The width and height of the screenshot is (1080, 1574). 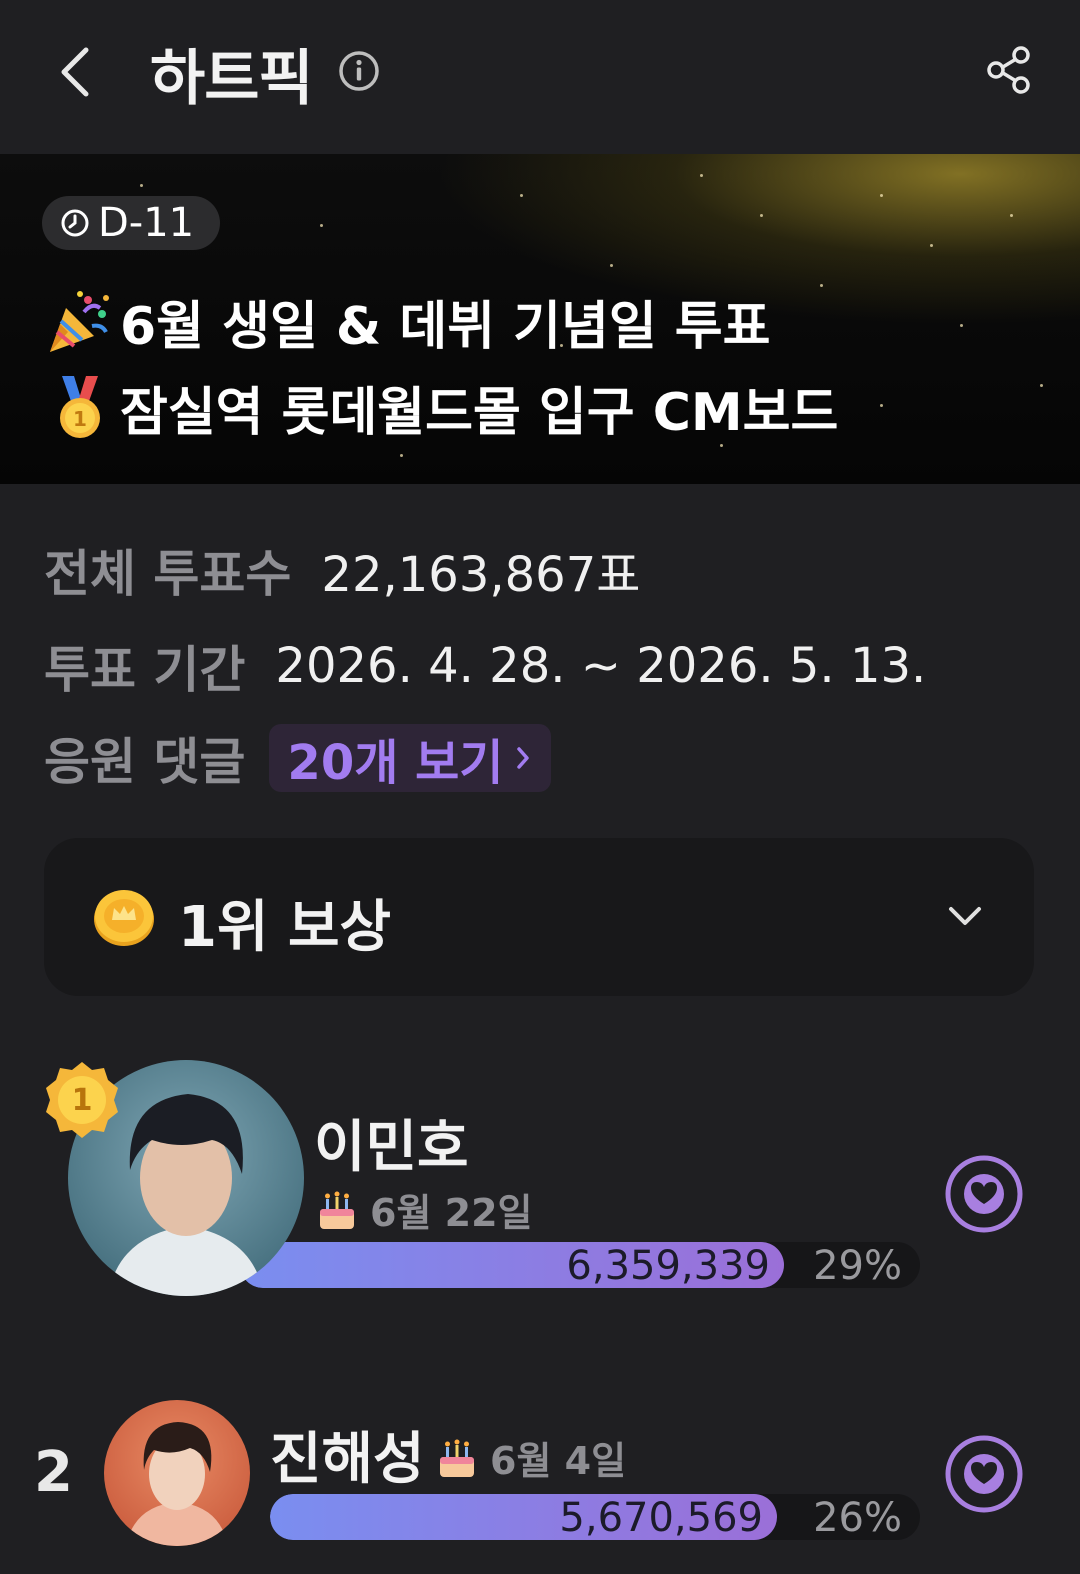 I want to click on candidate-name: 이민호, so click(x=391, y=1147).